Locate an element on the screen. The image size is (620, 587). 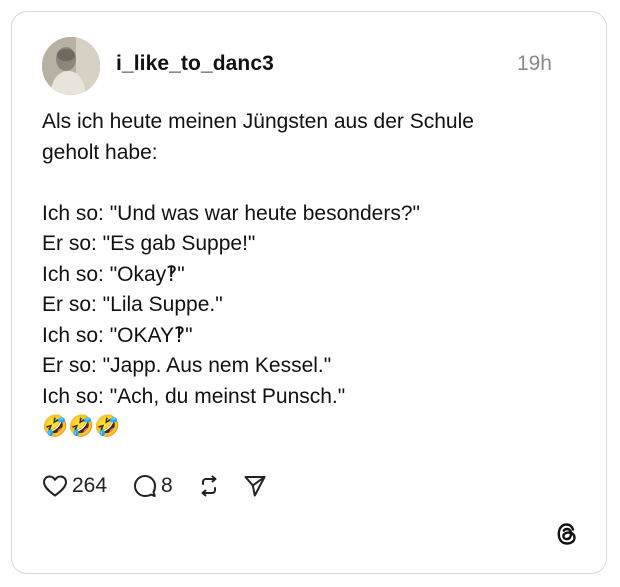
threads-logo-icon is located at coordinates (567, 534).